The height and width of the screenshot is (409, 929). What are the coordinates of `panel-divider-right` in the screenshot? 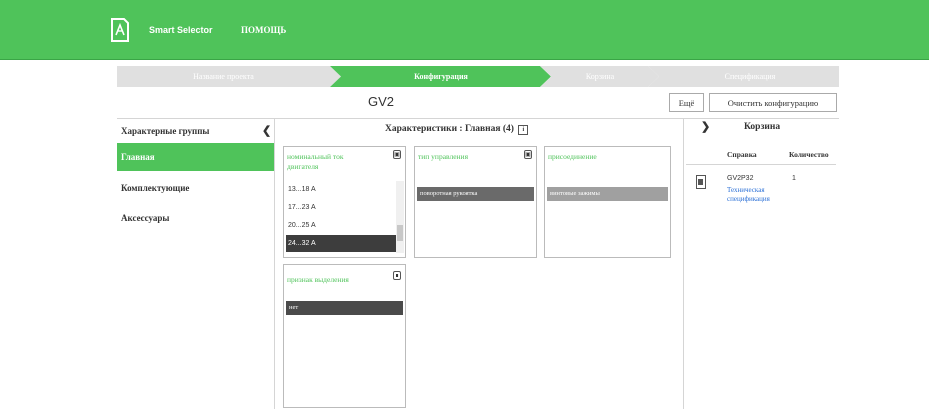 It's located at (683, 264).